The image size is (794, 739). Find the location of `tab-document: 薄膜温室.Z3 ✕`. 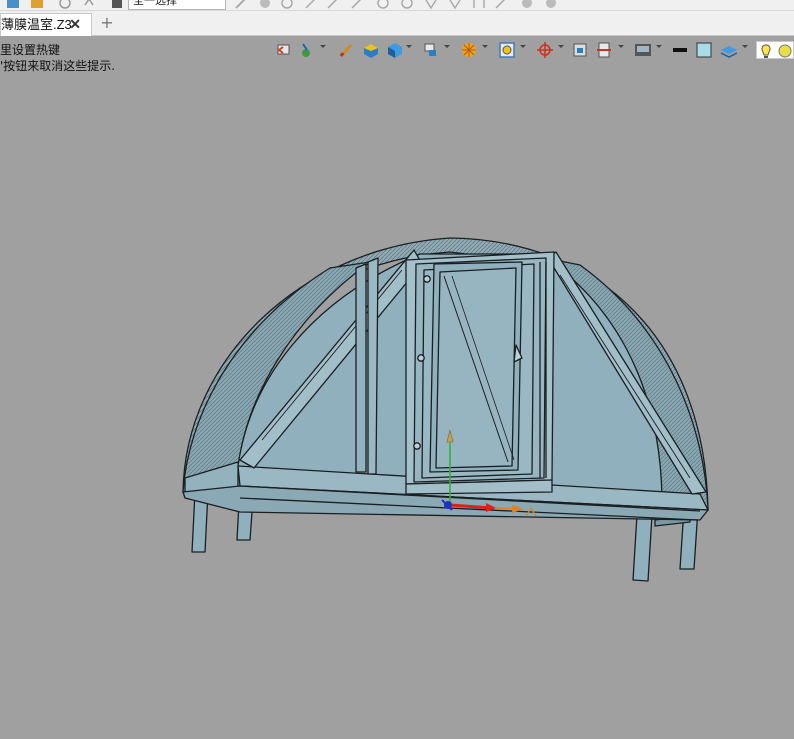

tab-document: 薄膜温室.Z3 ✕ is located at coordinates (46, 24).